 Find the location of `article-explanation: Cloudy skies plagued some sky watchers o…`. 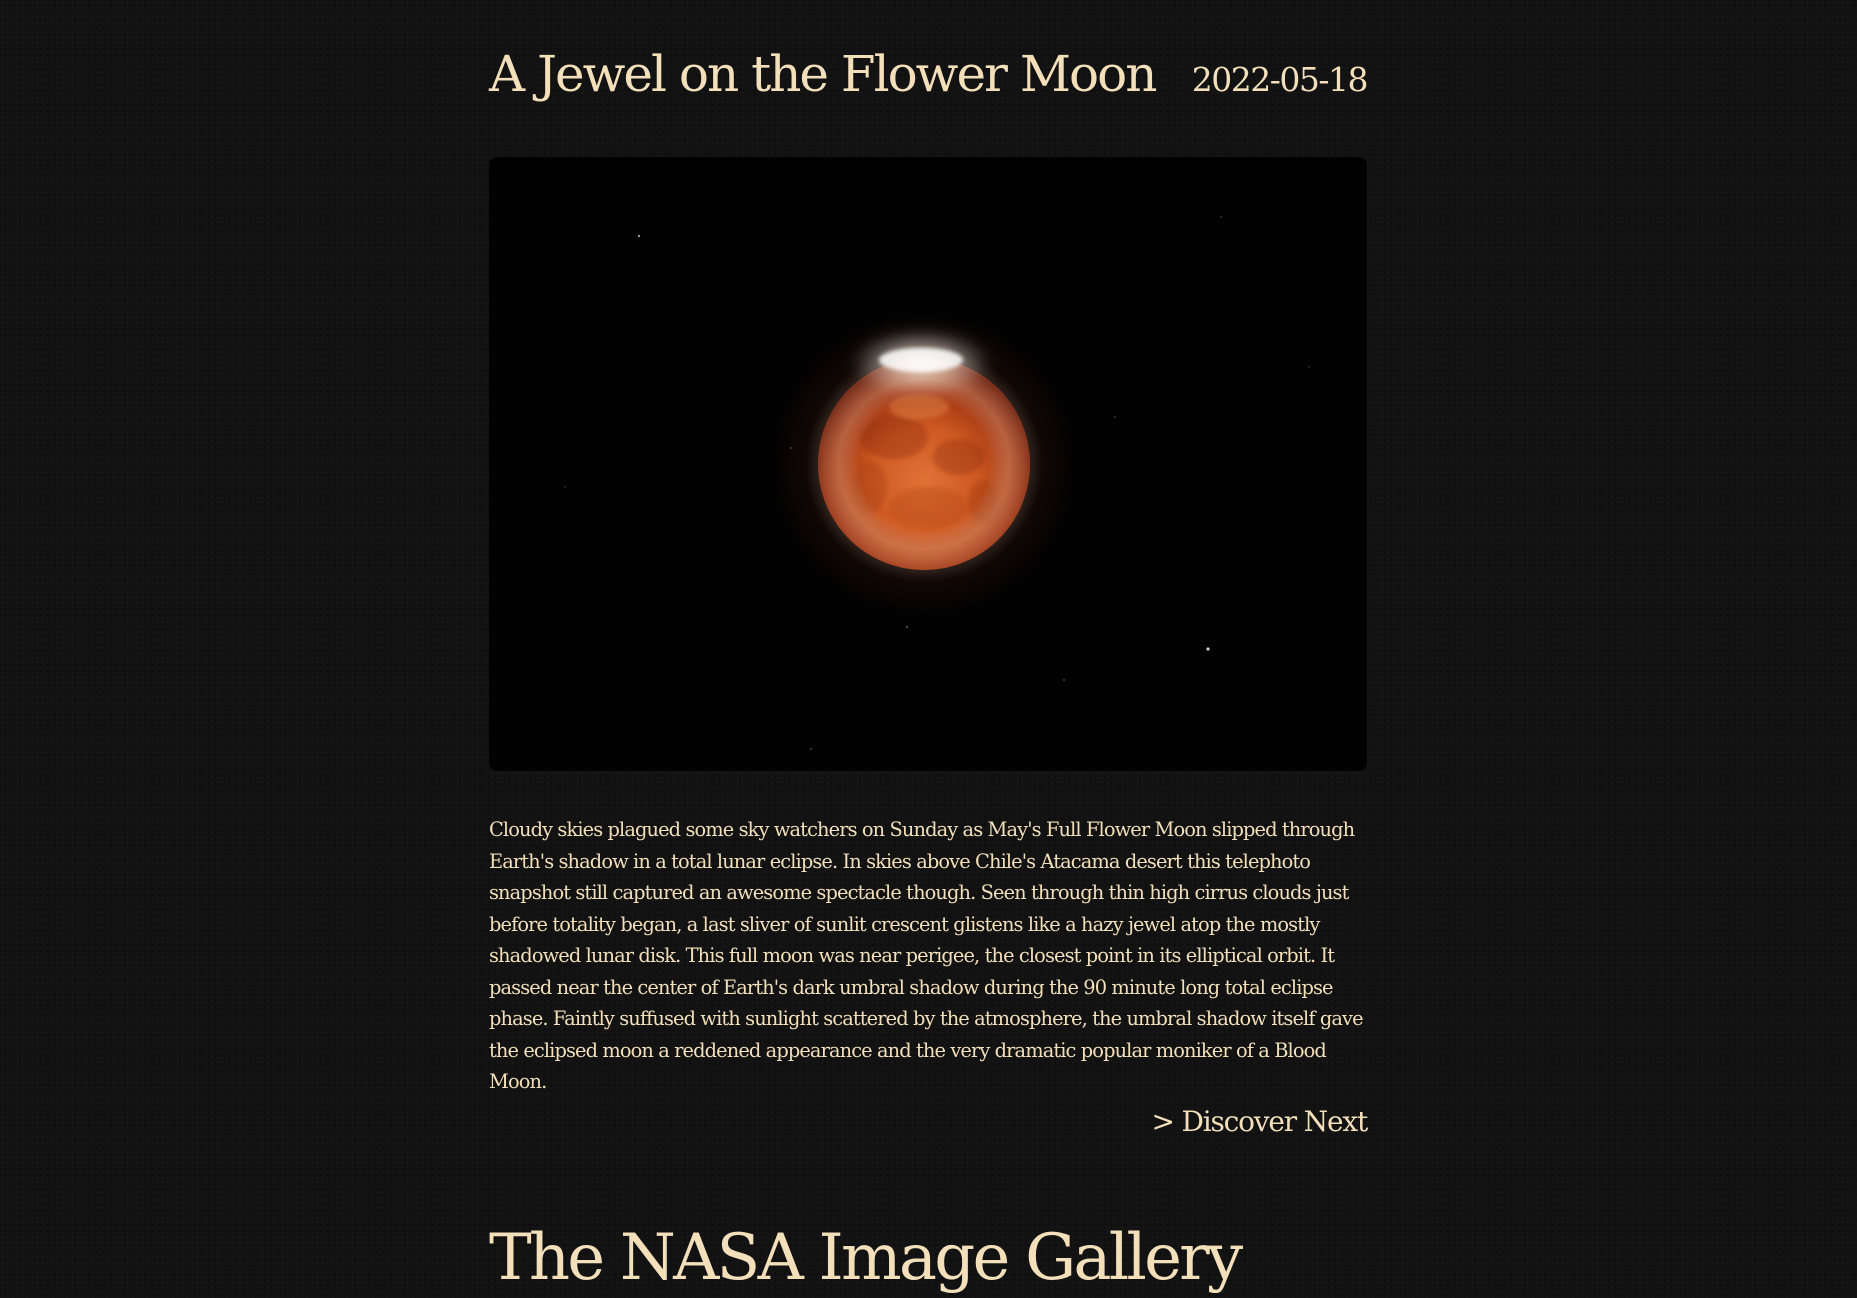

article-explanation: Cloudy skies plagued some sky watchers o… is located at coordinates (926, 955).